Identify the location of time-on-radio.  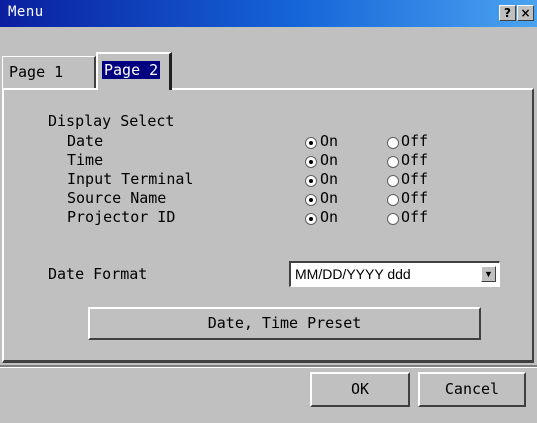
(311, 162).